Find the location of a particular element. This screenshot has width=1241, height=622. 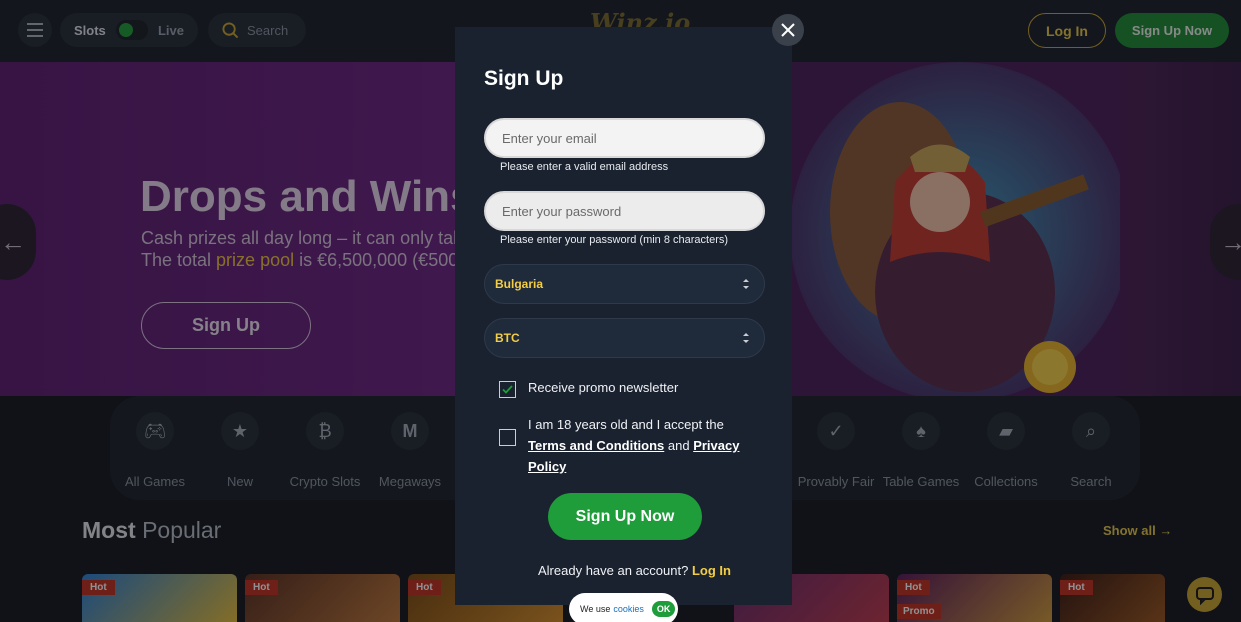

modal-title: Sign Up is located at coordinates (524, 78).